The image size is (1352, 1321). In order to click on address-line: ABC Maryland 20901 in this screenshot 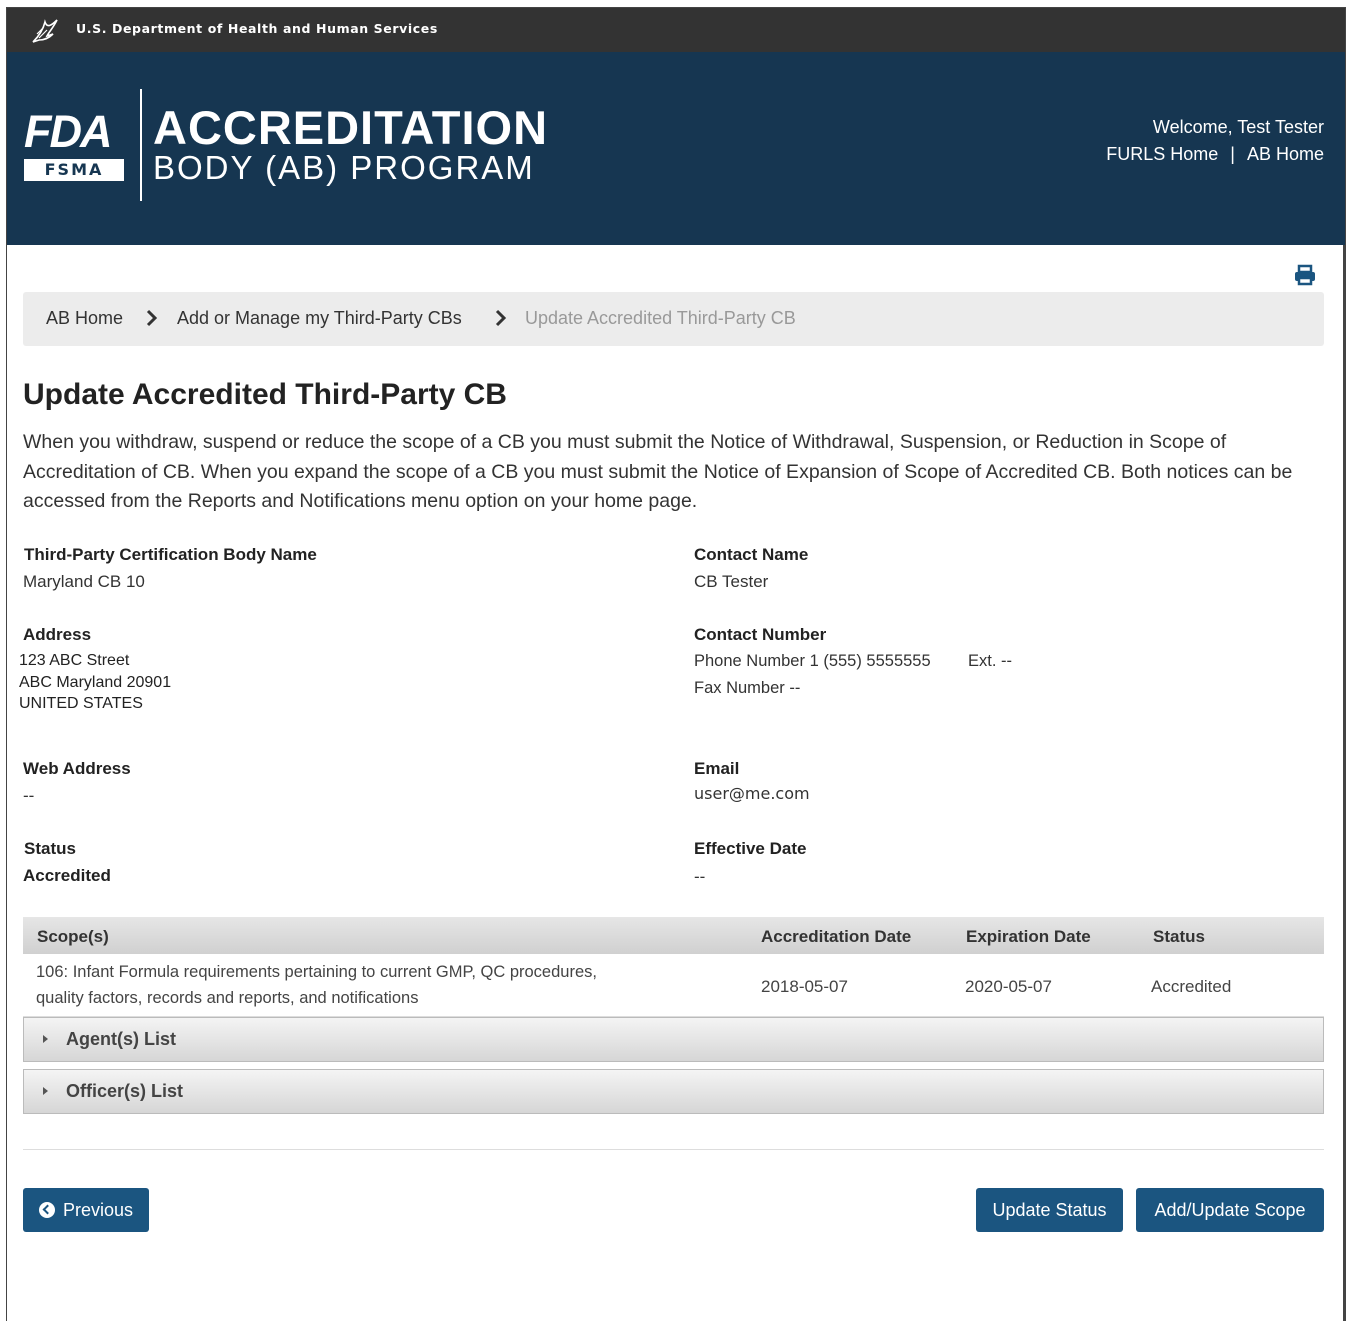, I will do `click(95, 682)`.